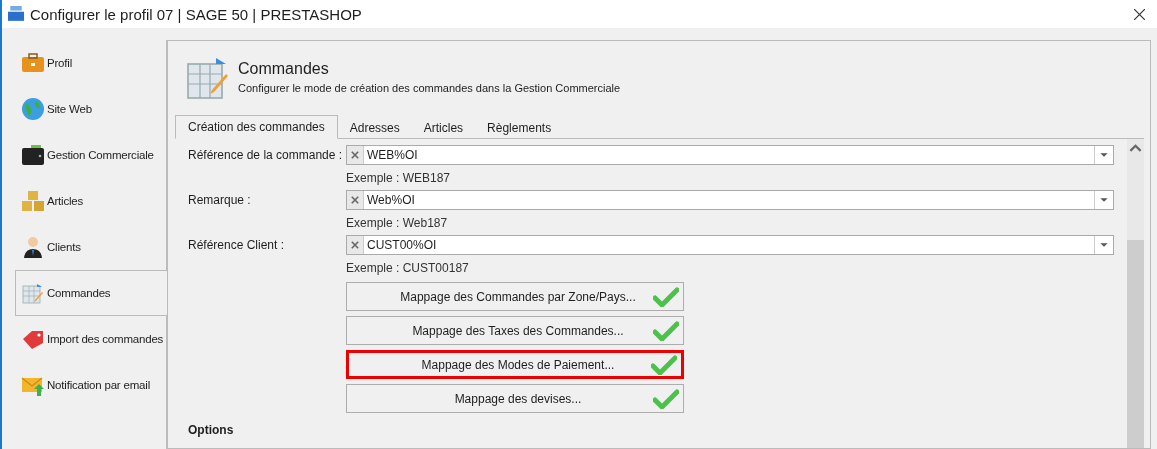 The image size is (1157, 449). What do you see at coordinates (33, 155) in the screenshot?
I see `wallet-icon` at bounding box center [33, 155].